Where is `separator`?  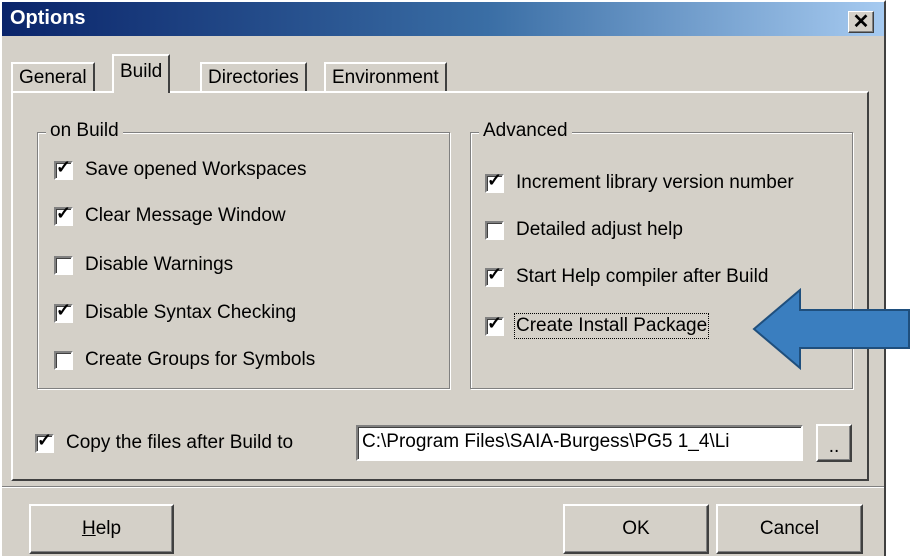
separator is located at coordinates (443, 487).